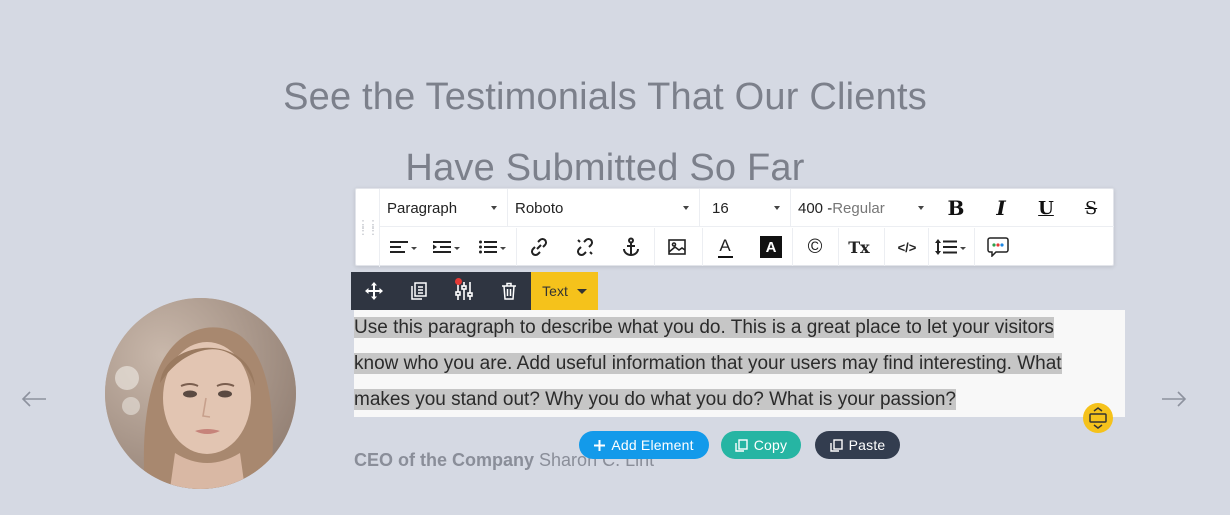 The height and width of the screenshot is (515, 1230). I want to click on text-color-icon: A, so click(725, 245).